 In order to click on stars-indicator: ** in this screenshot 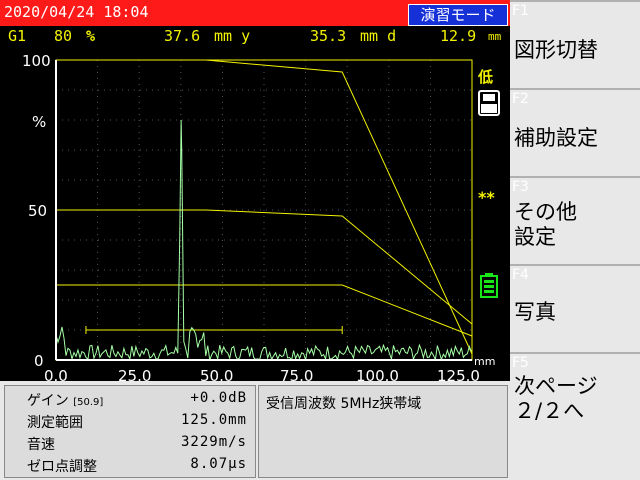, I will do `click(486, 197)`.